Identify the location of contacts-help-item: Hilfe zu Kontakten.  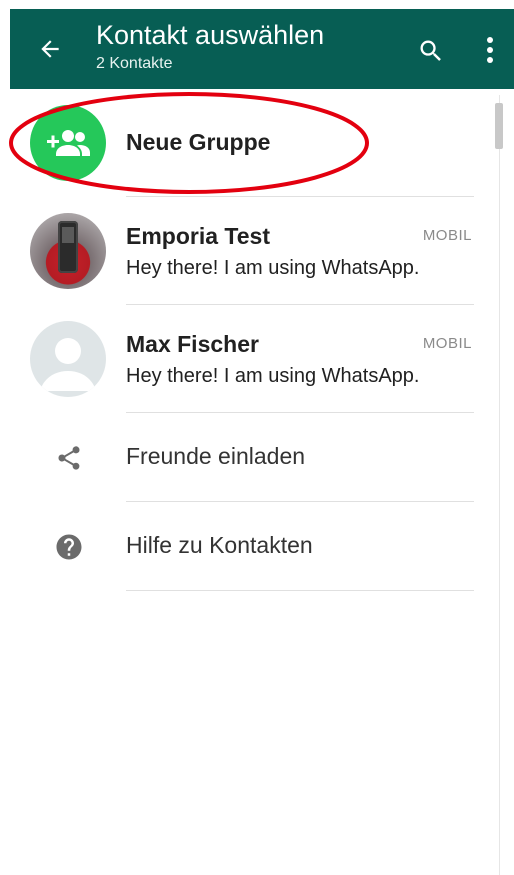
(257, 546).